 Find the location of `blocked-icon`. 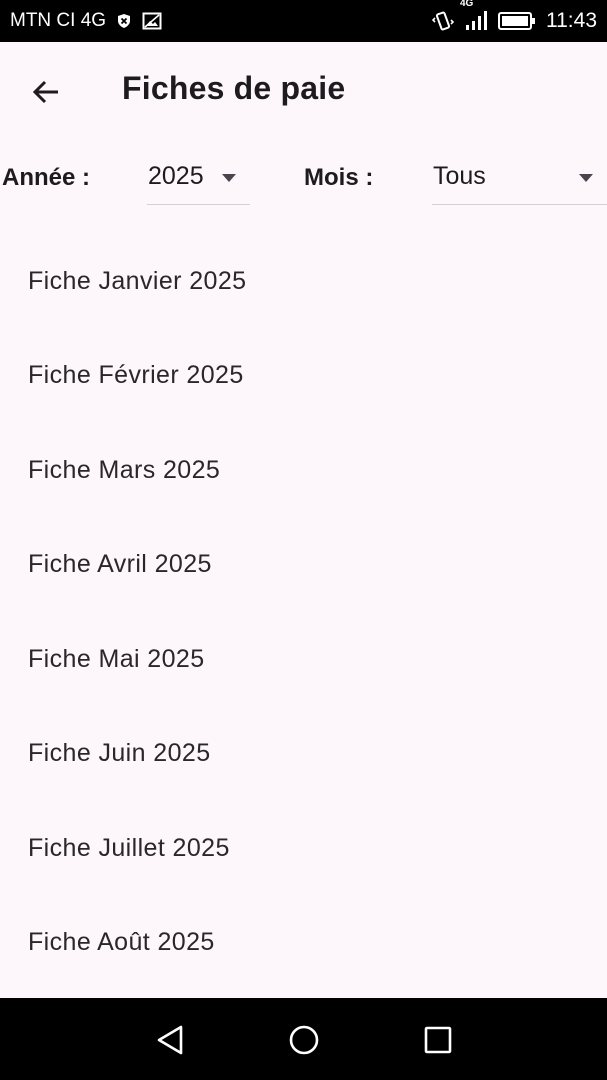

blocked-icon is located at coordinates (124, 21).